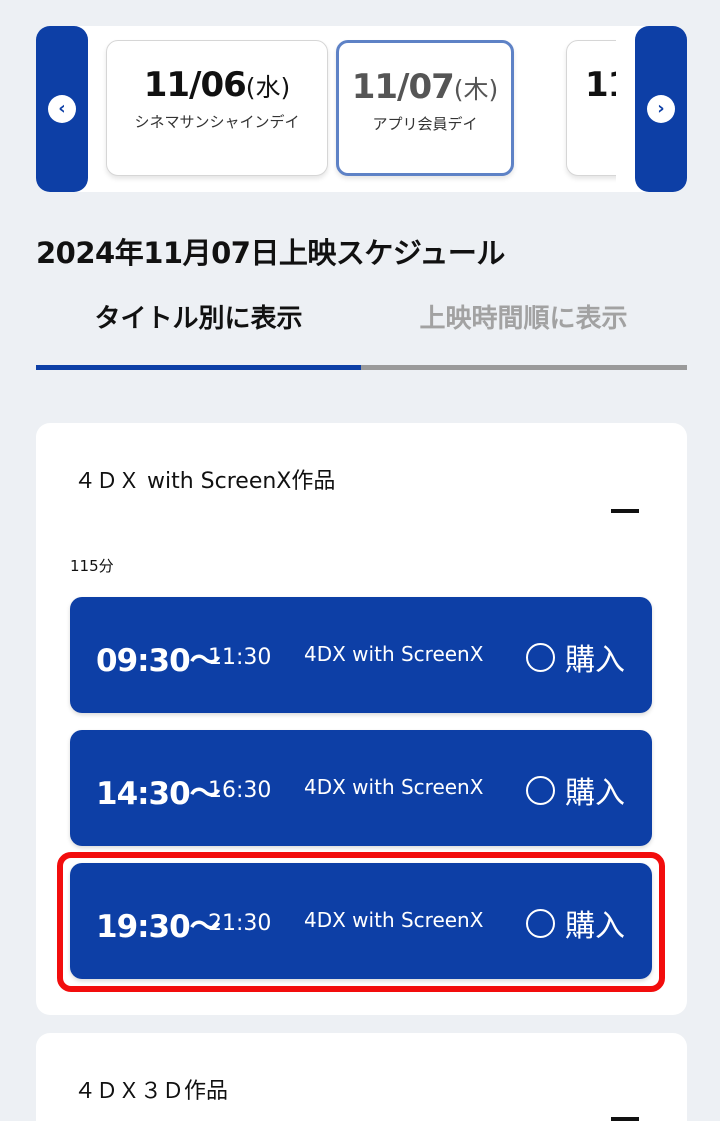  I want to click on date-weekday: (水), so click(268, 87).